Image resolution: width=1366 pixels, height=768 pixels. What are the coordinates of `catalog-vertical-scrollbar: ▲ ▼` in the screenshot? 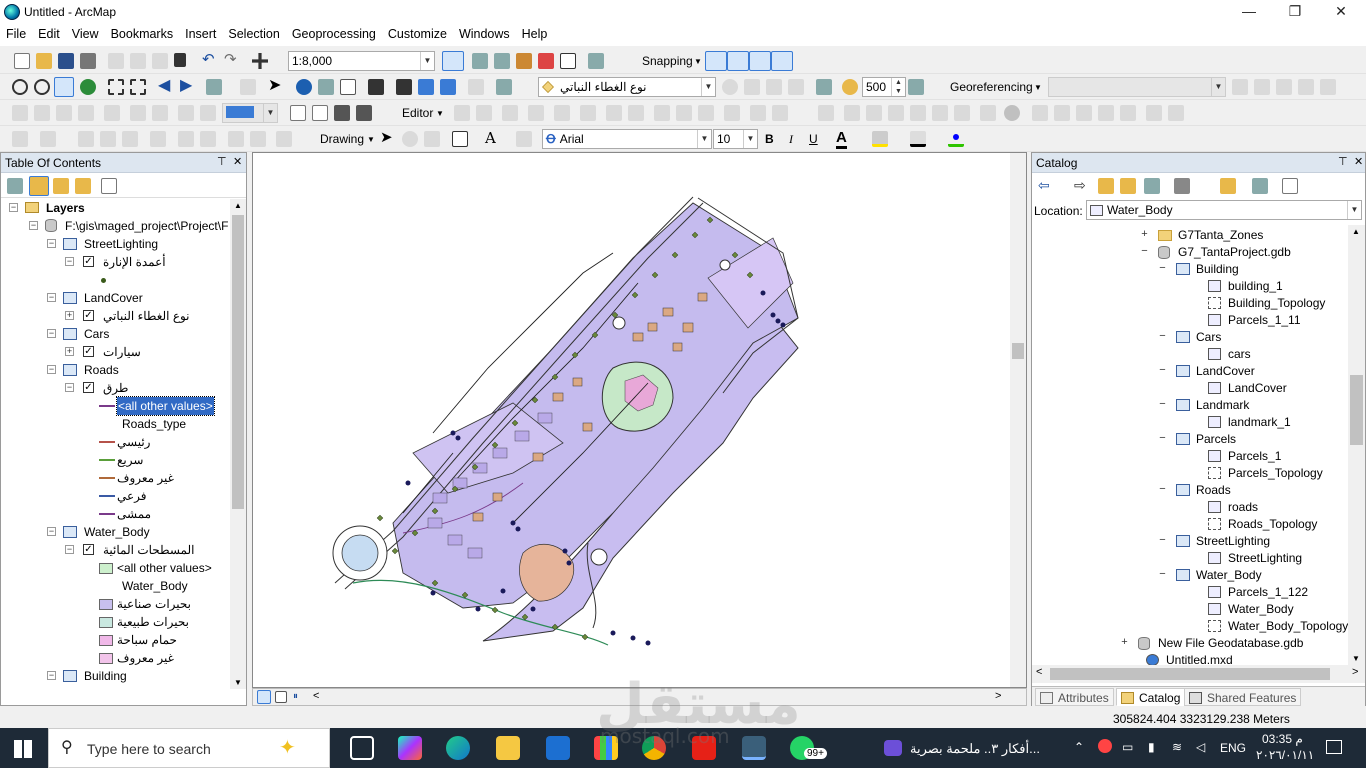 It's located at (1356, 445).